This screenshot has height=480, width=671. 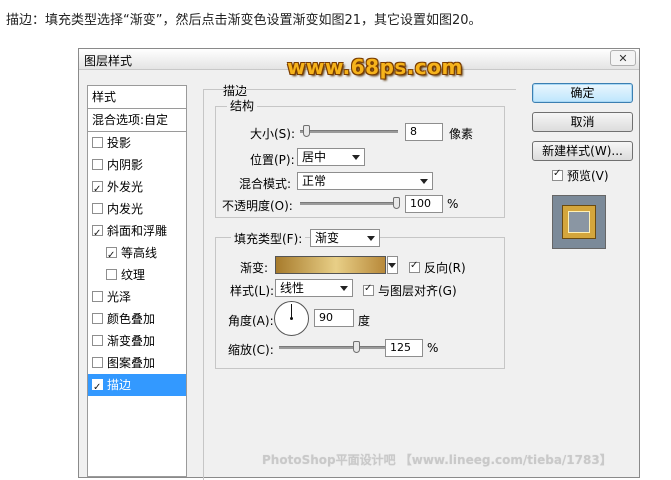 I want to click on ok-button: 确定, so click(x=582, y=93).